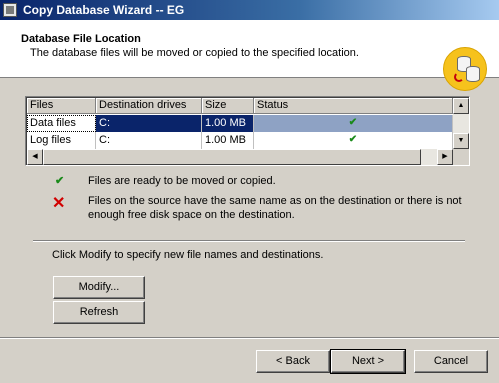  Describe the element at coordinates (465, 69) in the screenshot. I see `database-copy-icon` at that location.